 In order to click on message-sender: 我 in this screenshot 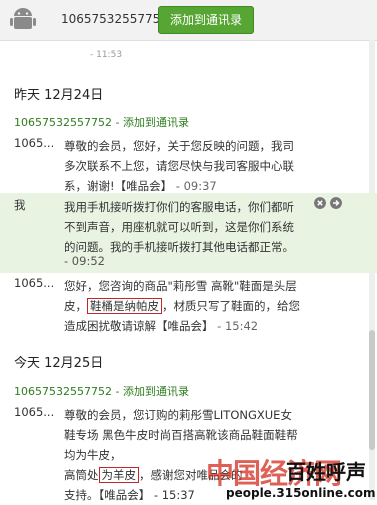, I will do `click(20, 205)`.